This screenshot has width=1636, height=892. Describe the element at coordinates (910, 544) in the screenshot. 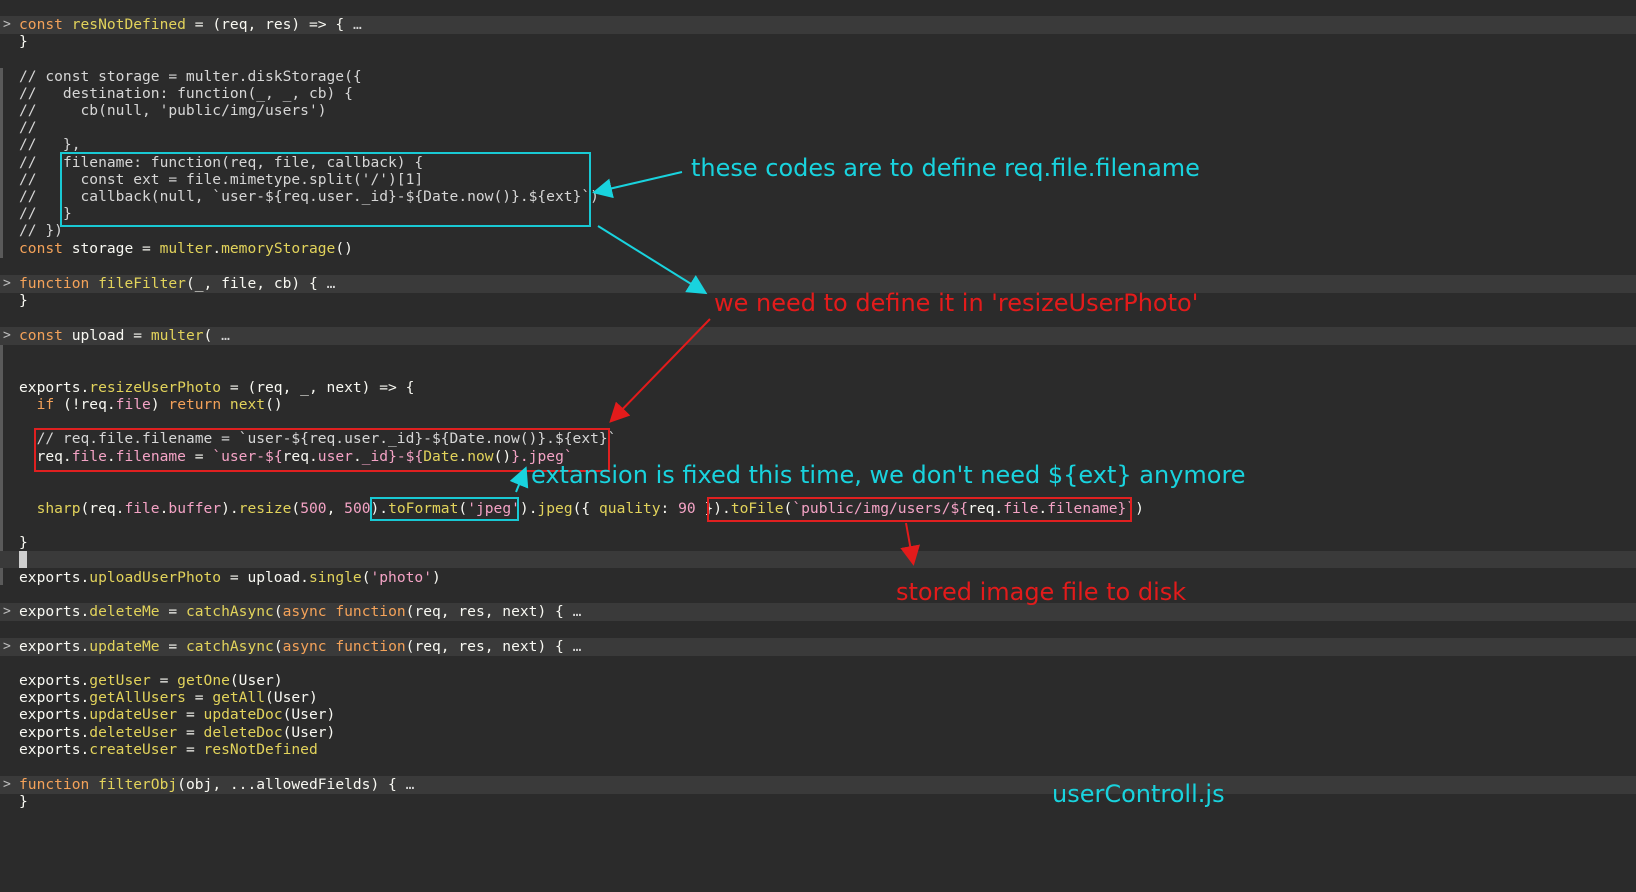

I see `arrow-to-stored-disk` at that location.